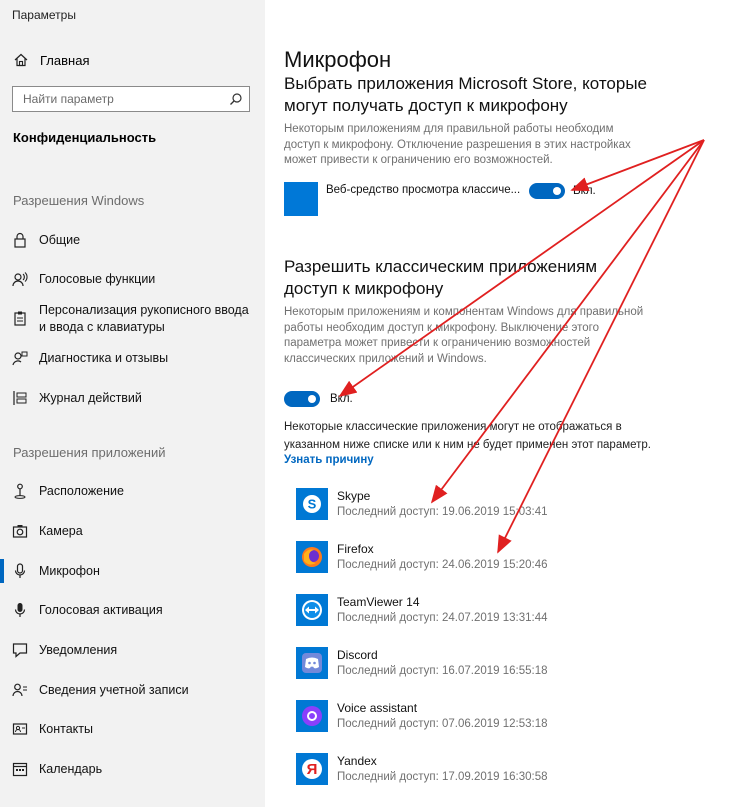  Describe the element at coordinates (20, 570) in the screenshot. I see `microphone-icon` at that location.